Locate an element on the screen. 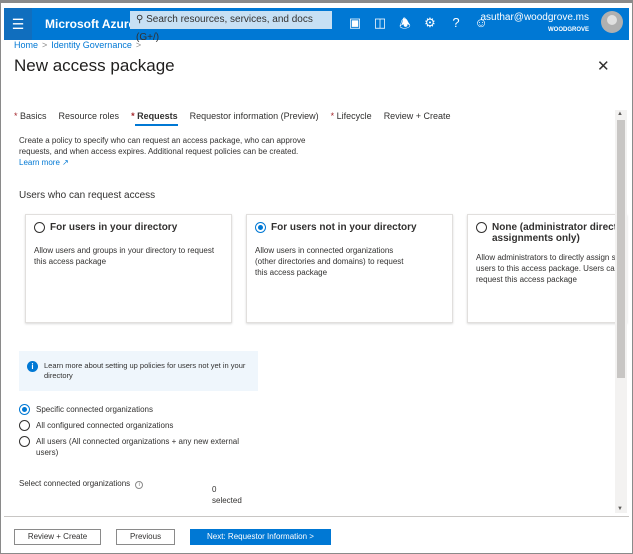 Image resolution: width=633 pixels, height=554 pixels. close-icon: ✕ is located at coordinates (603, 66).